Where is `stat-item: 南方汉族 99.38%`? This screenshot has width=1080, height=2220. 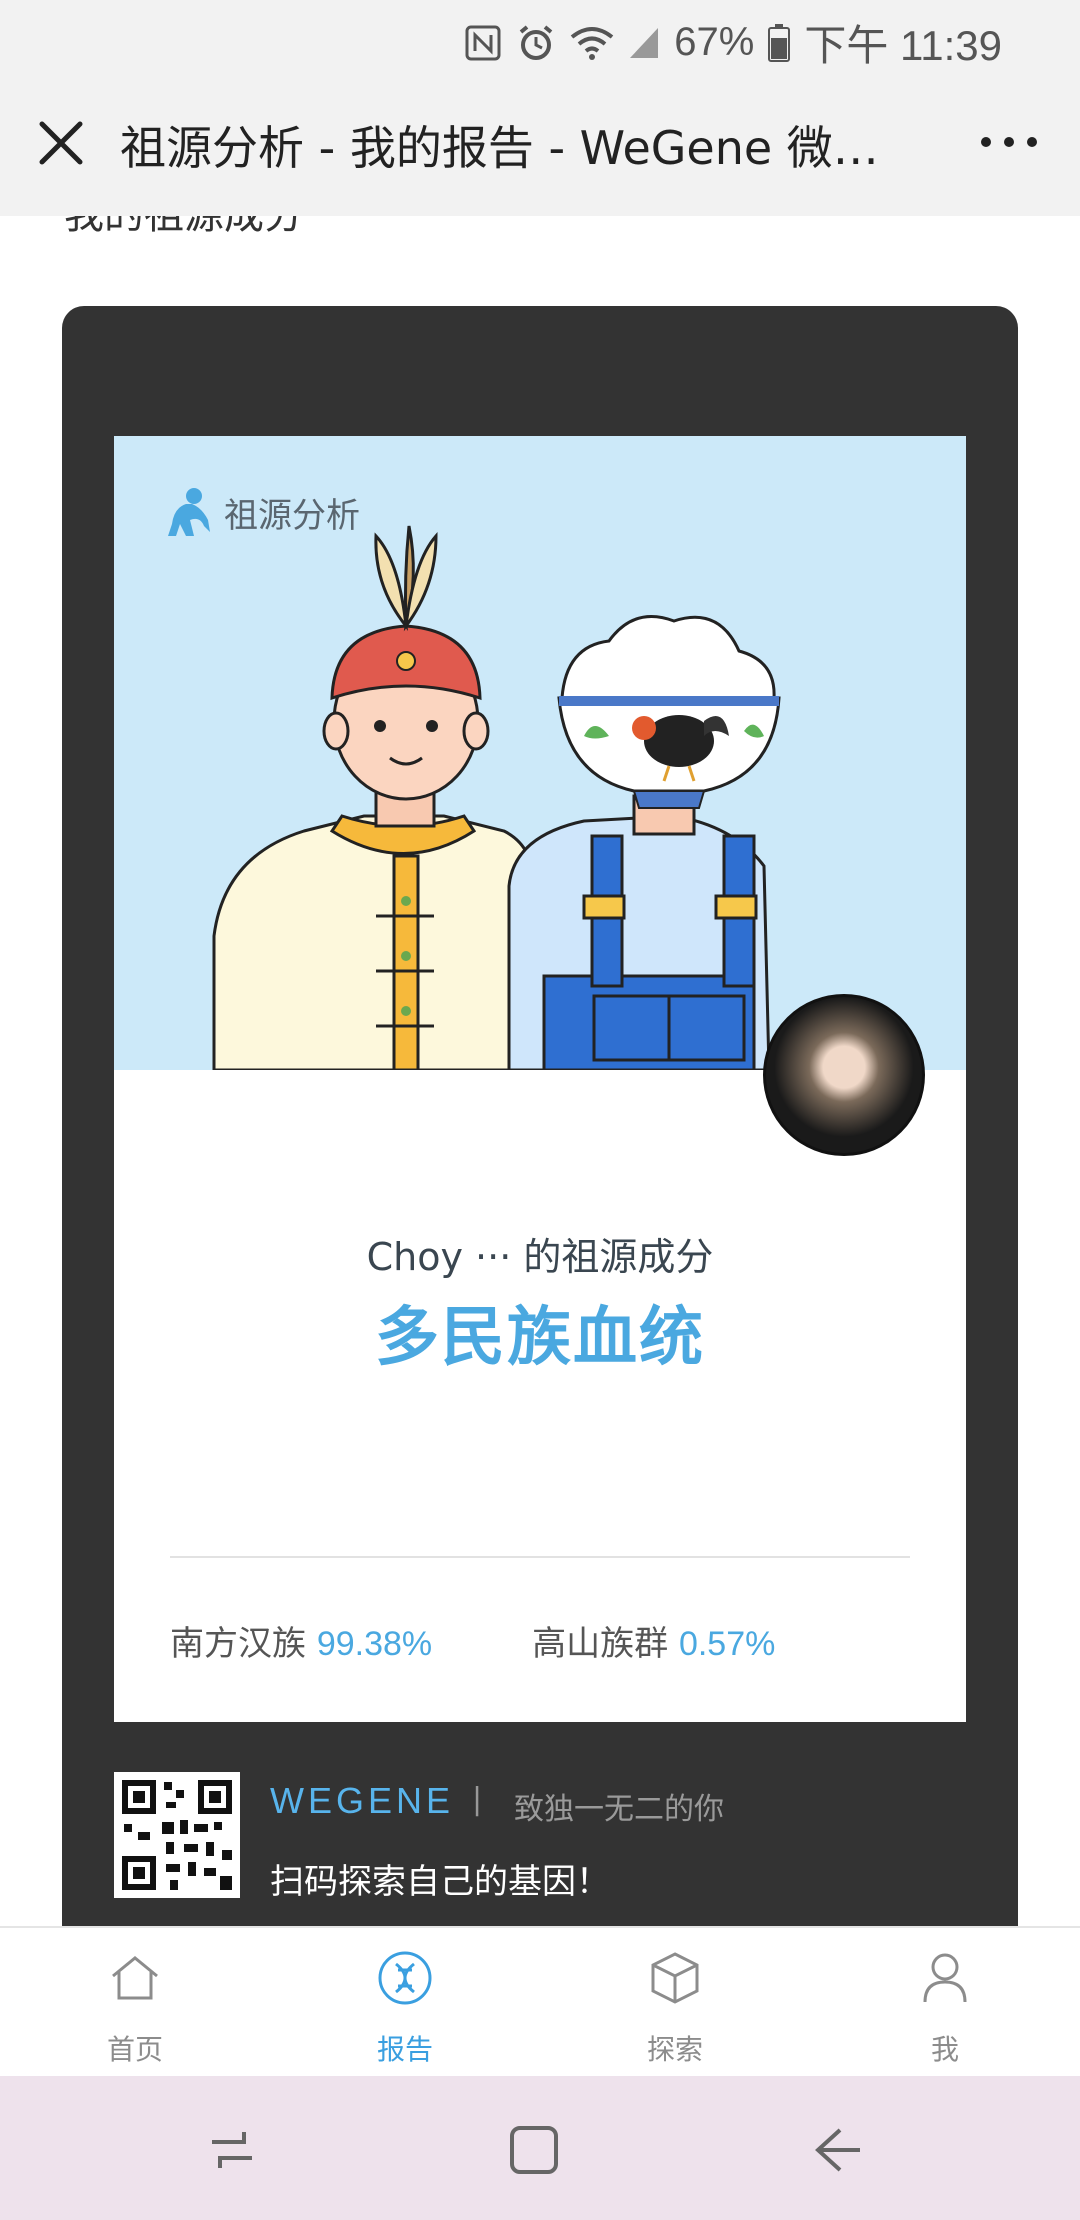 stat-item: 南方汉族 99.38% is located at coordinates (301, 1640).